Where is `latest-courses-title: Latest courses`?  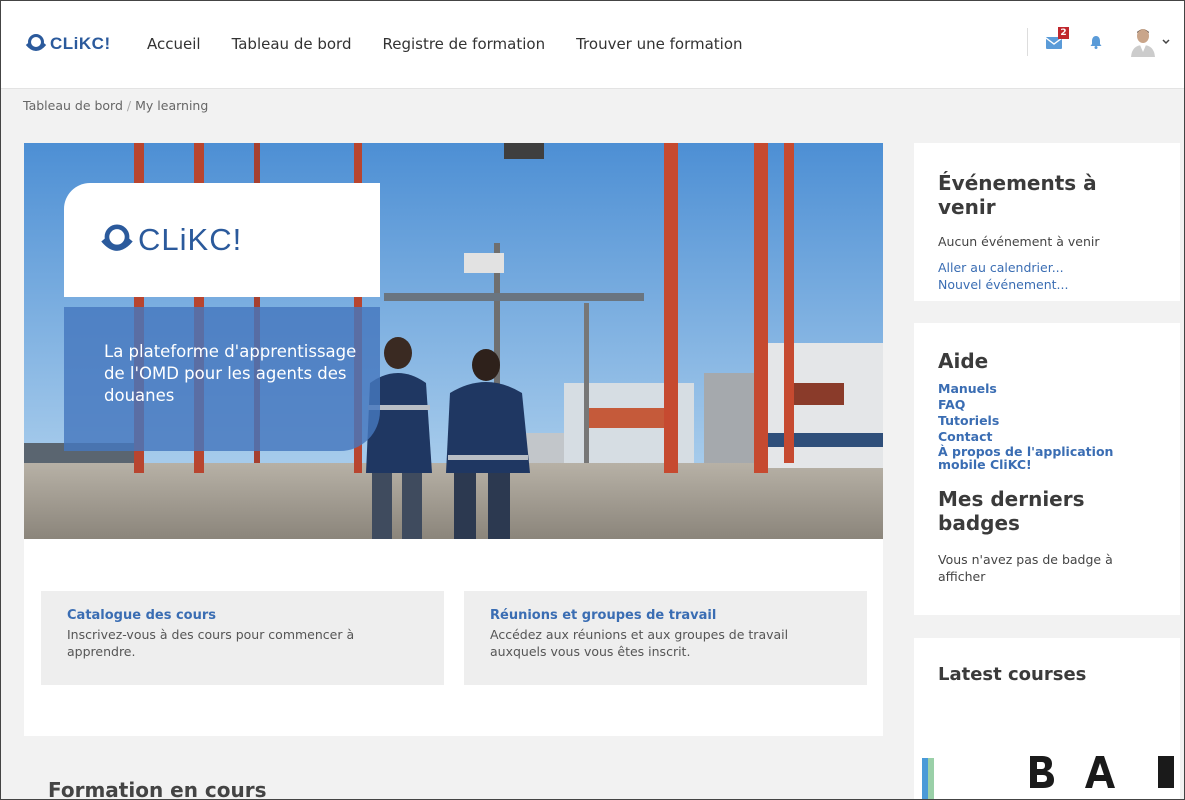
latest-courses-title: Latest courses is located at coordinates (1012, 674).